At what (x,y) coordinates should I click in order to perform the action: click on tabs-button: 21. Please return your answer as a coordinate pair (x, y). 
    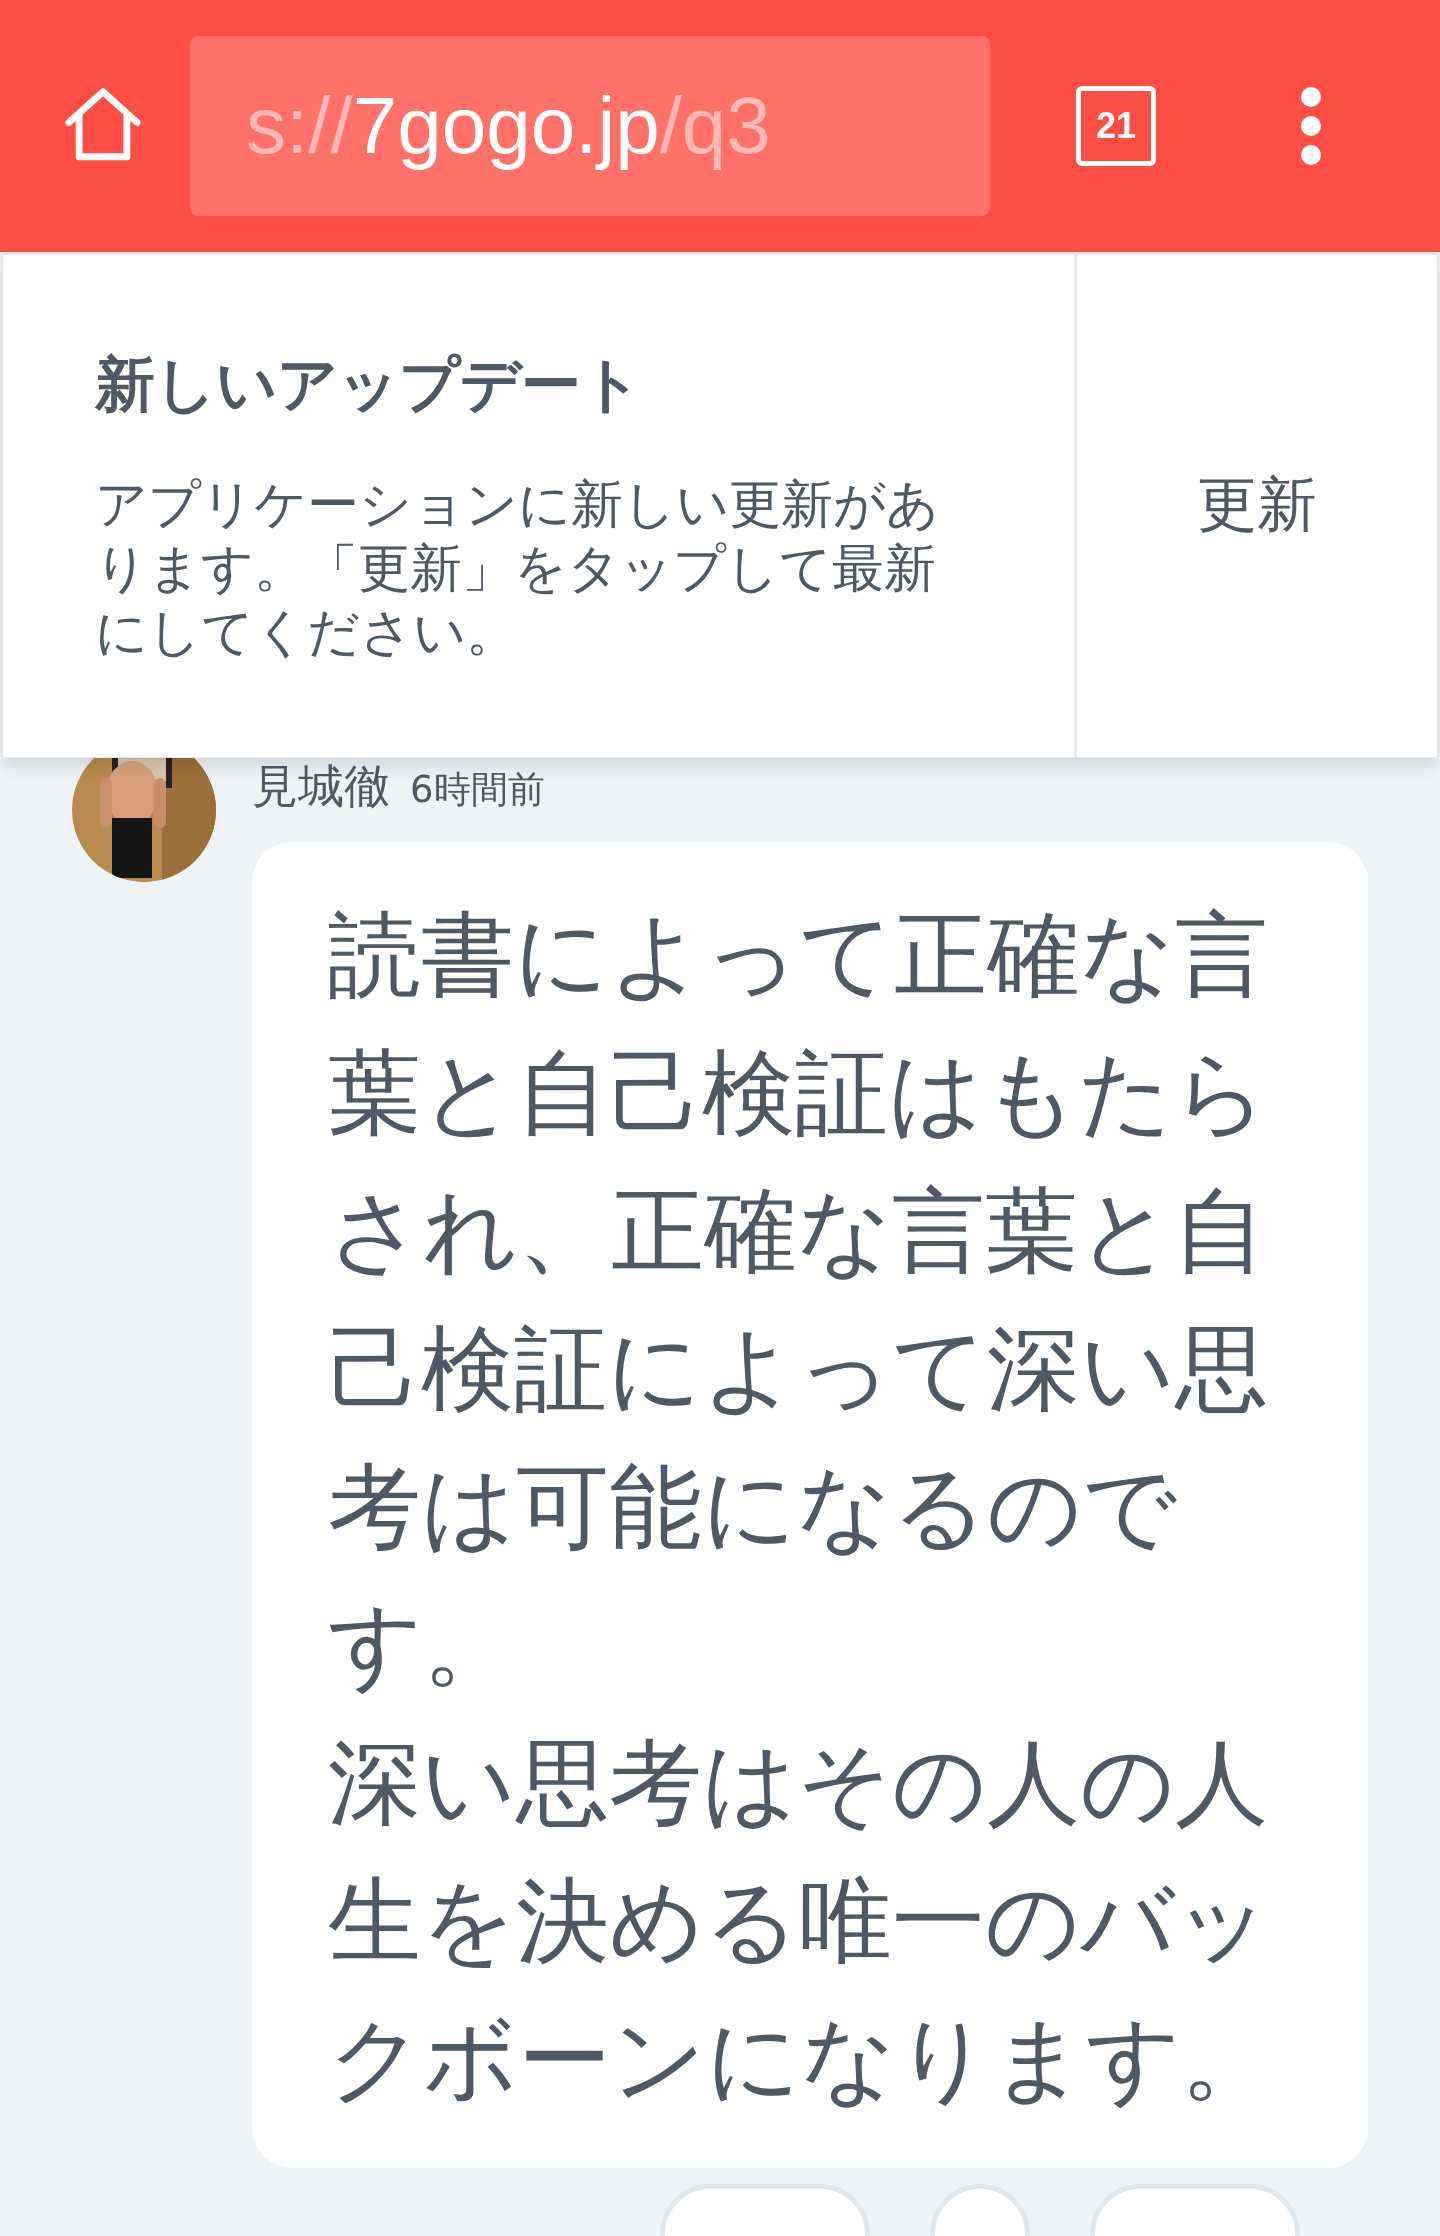
    Looking at the image, I should click on (1116, 126).